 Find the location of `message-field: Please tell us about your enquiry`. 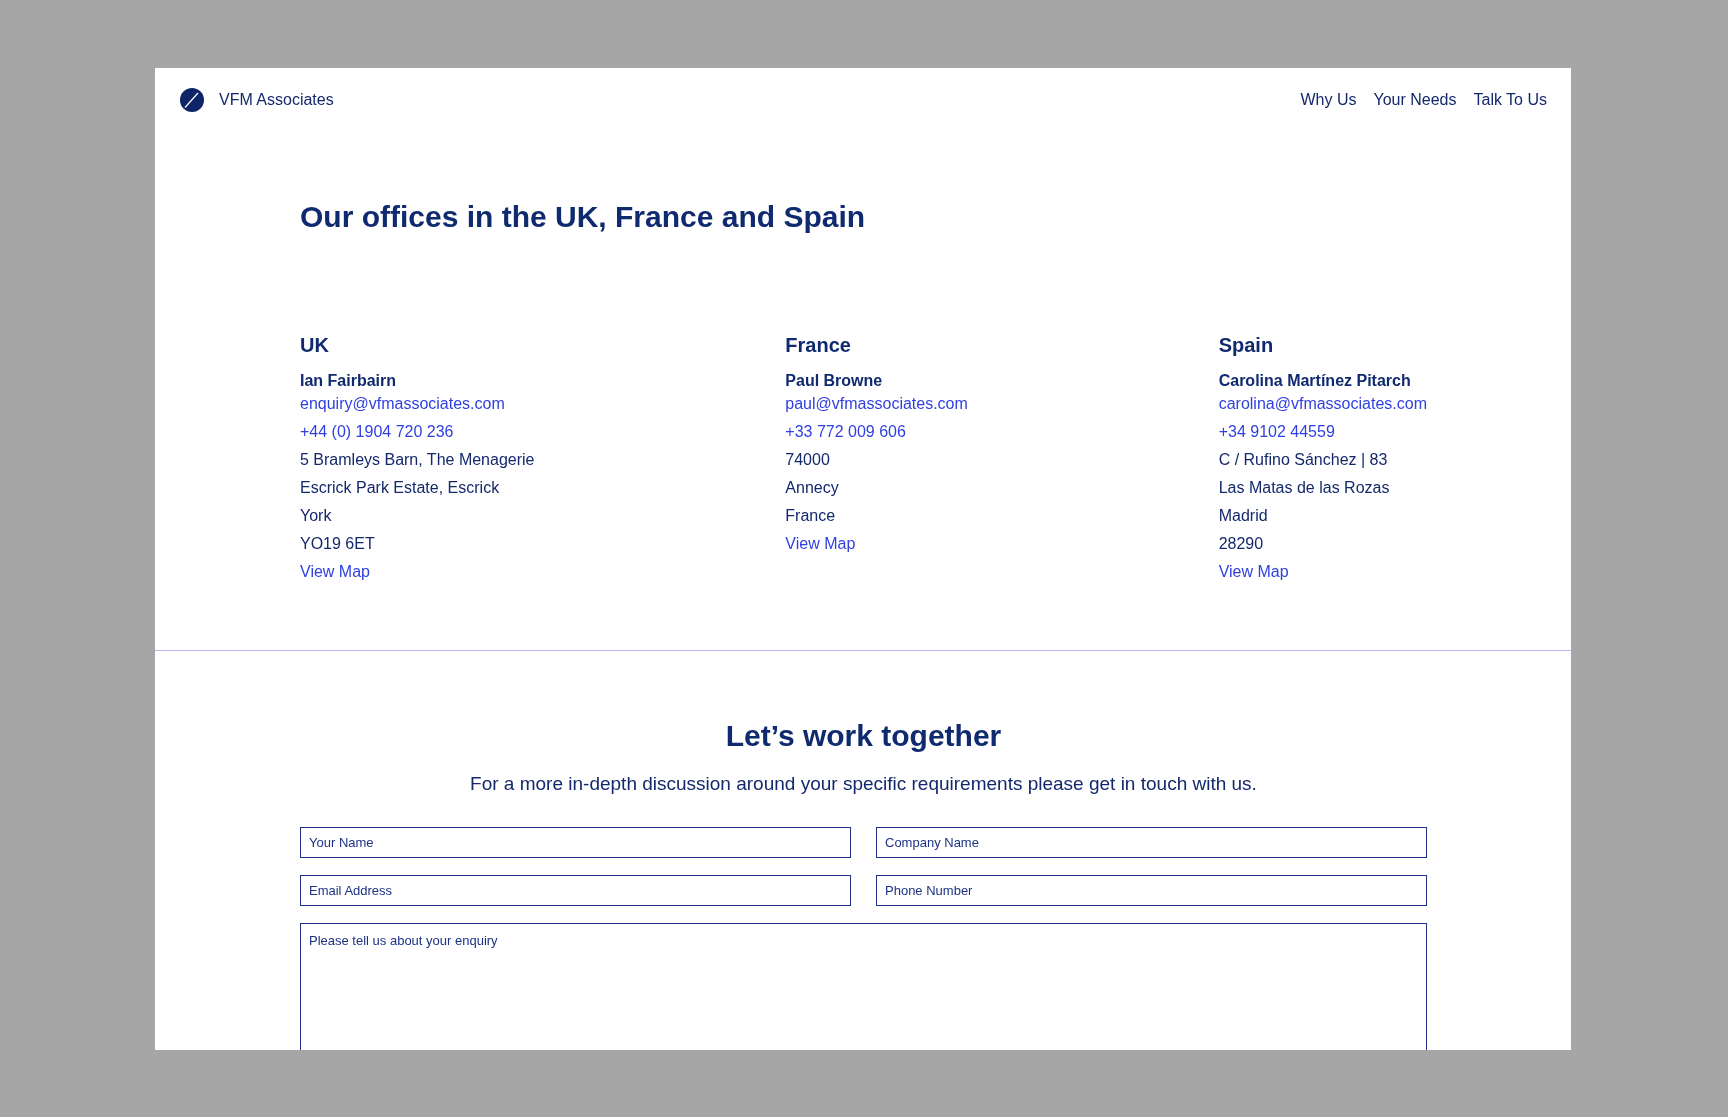

message-field: Please tell us about your enquiry is located at coordinates (863, 986).